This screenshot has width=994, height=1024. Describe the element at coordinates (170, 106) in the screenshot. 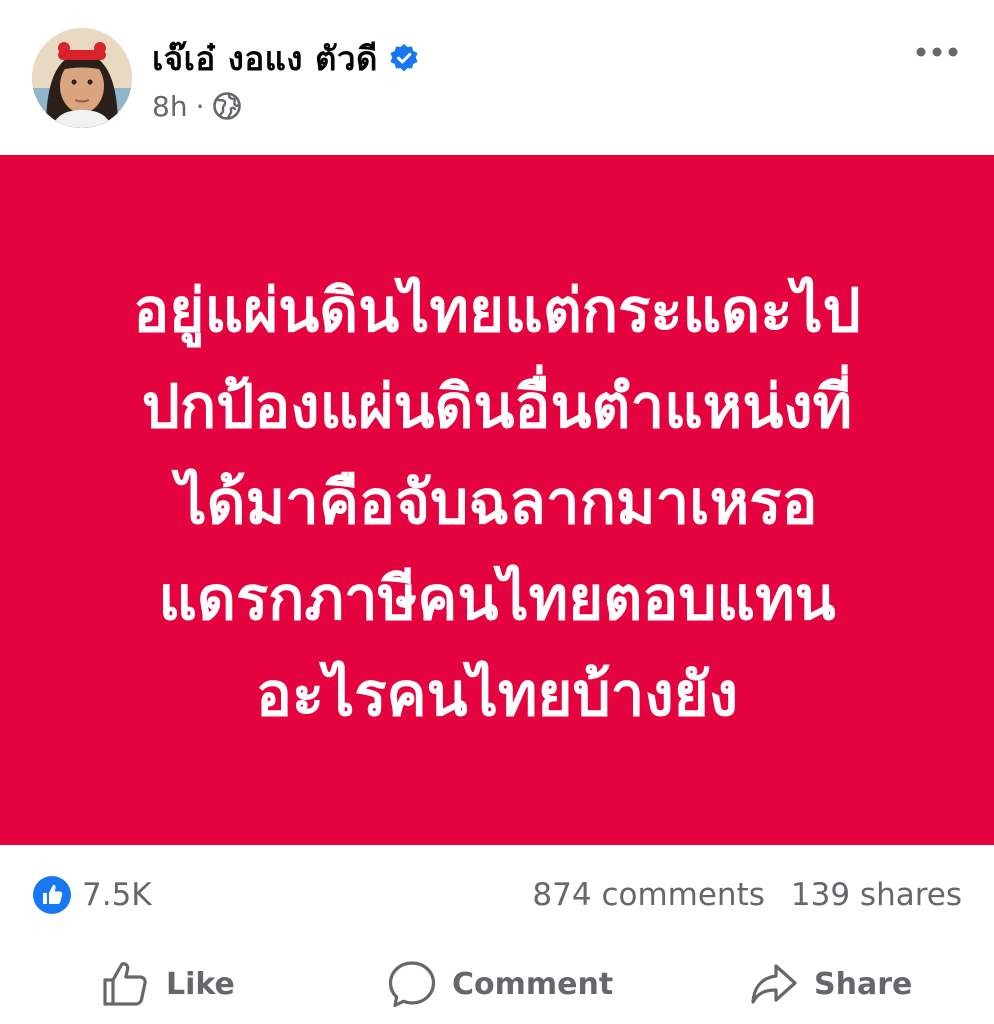

I see `post-time: 8h` at that location.